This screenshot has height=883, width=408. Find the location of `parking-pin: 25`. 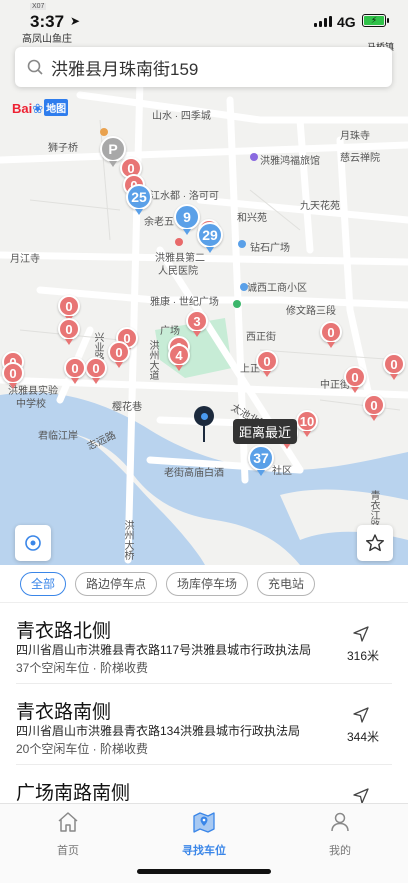

parking-pin: 25 is located at coordinates (139, 199).